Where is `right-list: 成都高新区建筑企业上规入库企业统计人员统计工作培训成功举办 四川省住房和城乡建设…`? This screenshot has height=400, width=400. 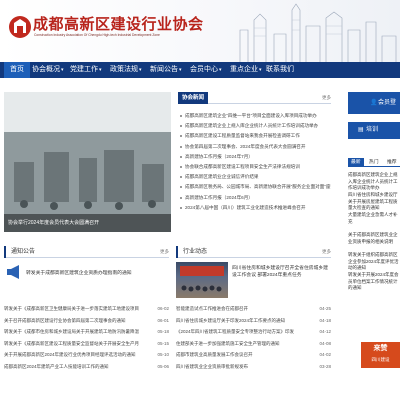 right-list: 成都高新区建筑企业上规入库企业统计人员统计工作培训成功举办 四川省住房和城乡建设… is located at coordinates (374, 232).